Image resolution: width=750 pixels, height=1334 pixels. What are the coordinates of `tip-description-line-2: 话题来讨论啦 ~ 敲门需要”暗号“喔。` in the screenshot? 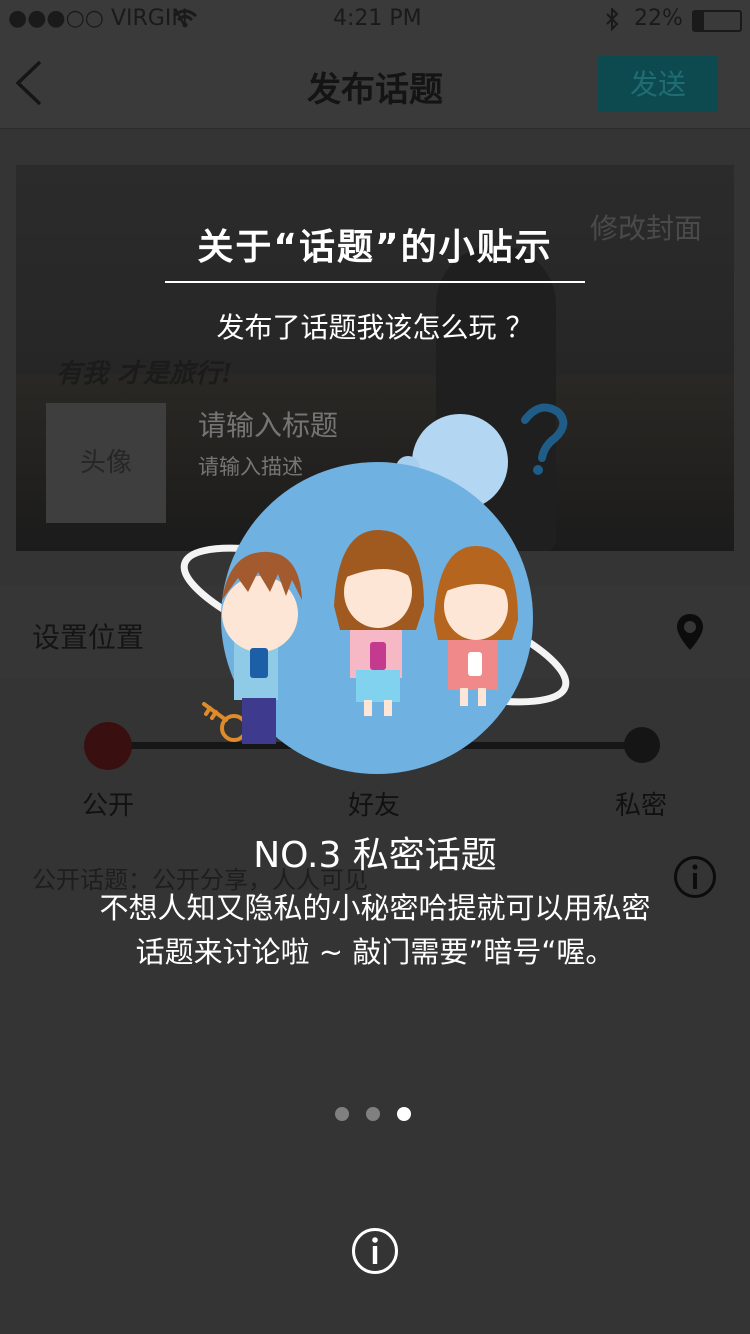 It's located at (375, 952).